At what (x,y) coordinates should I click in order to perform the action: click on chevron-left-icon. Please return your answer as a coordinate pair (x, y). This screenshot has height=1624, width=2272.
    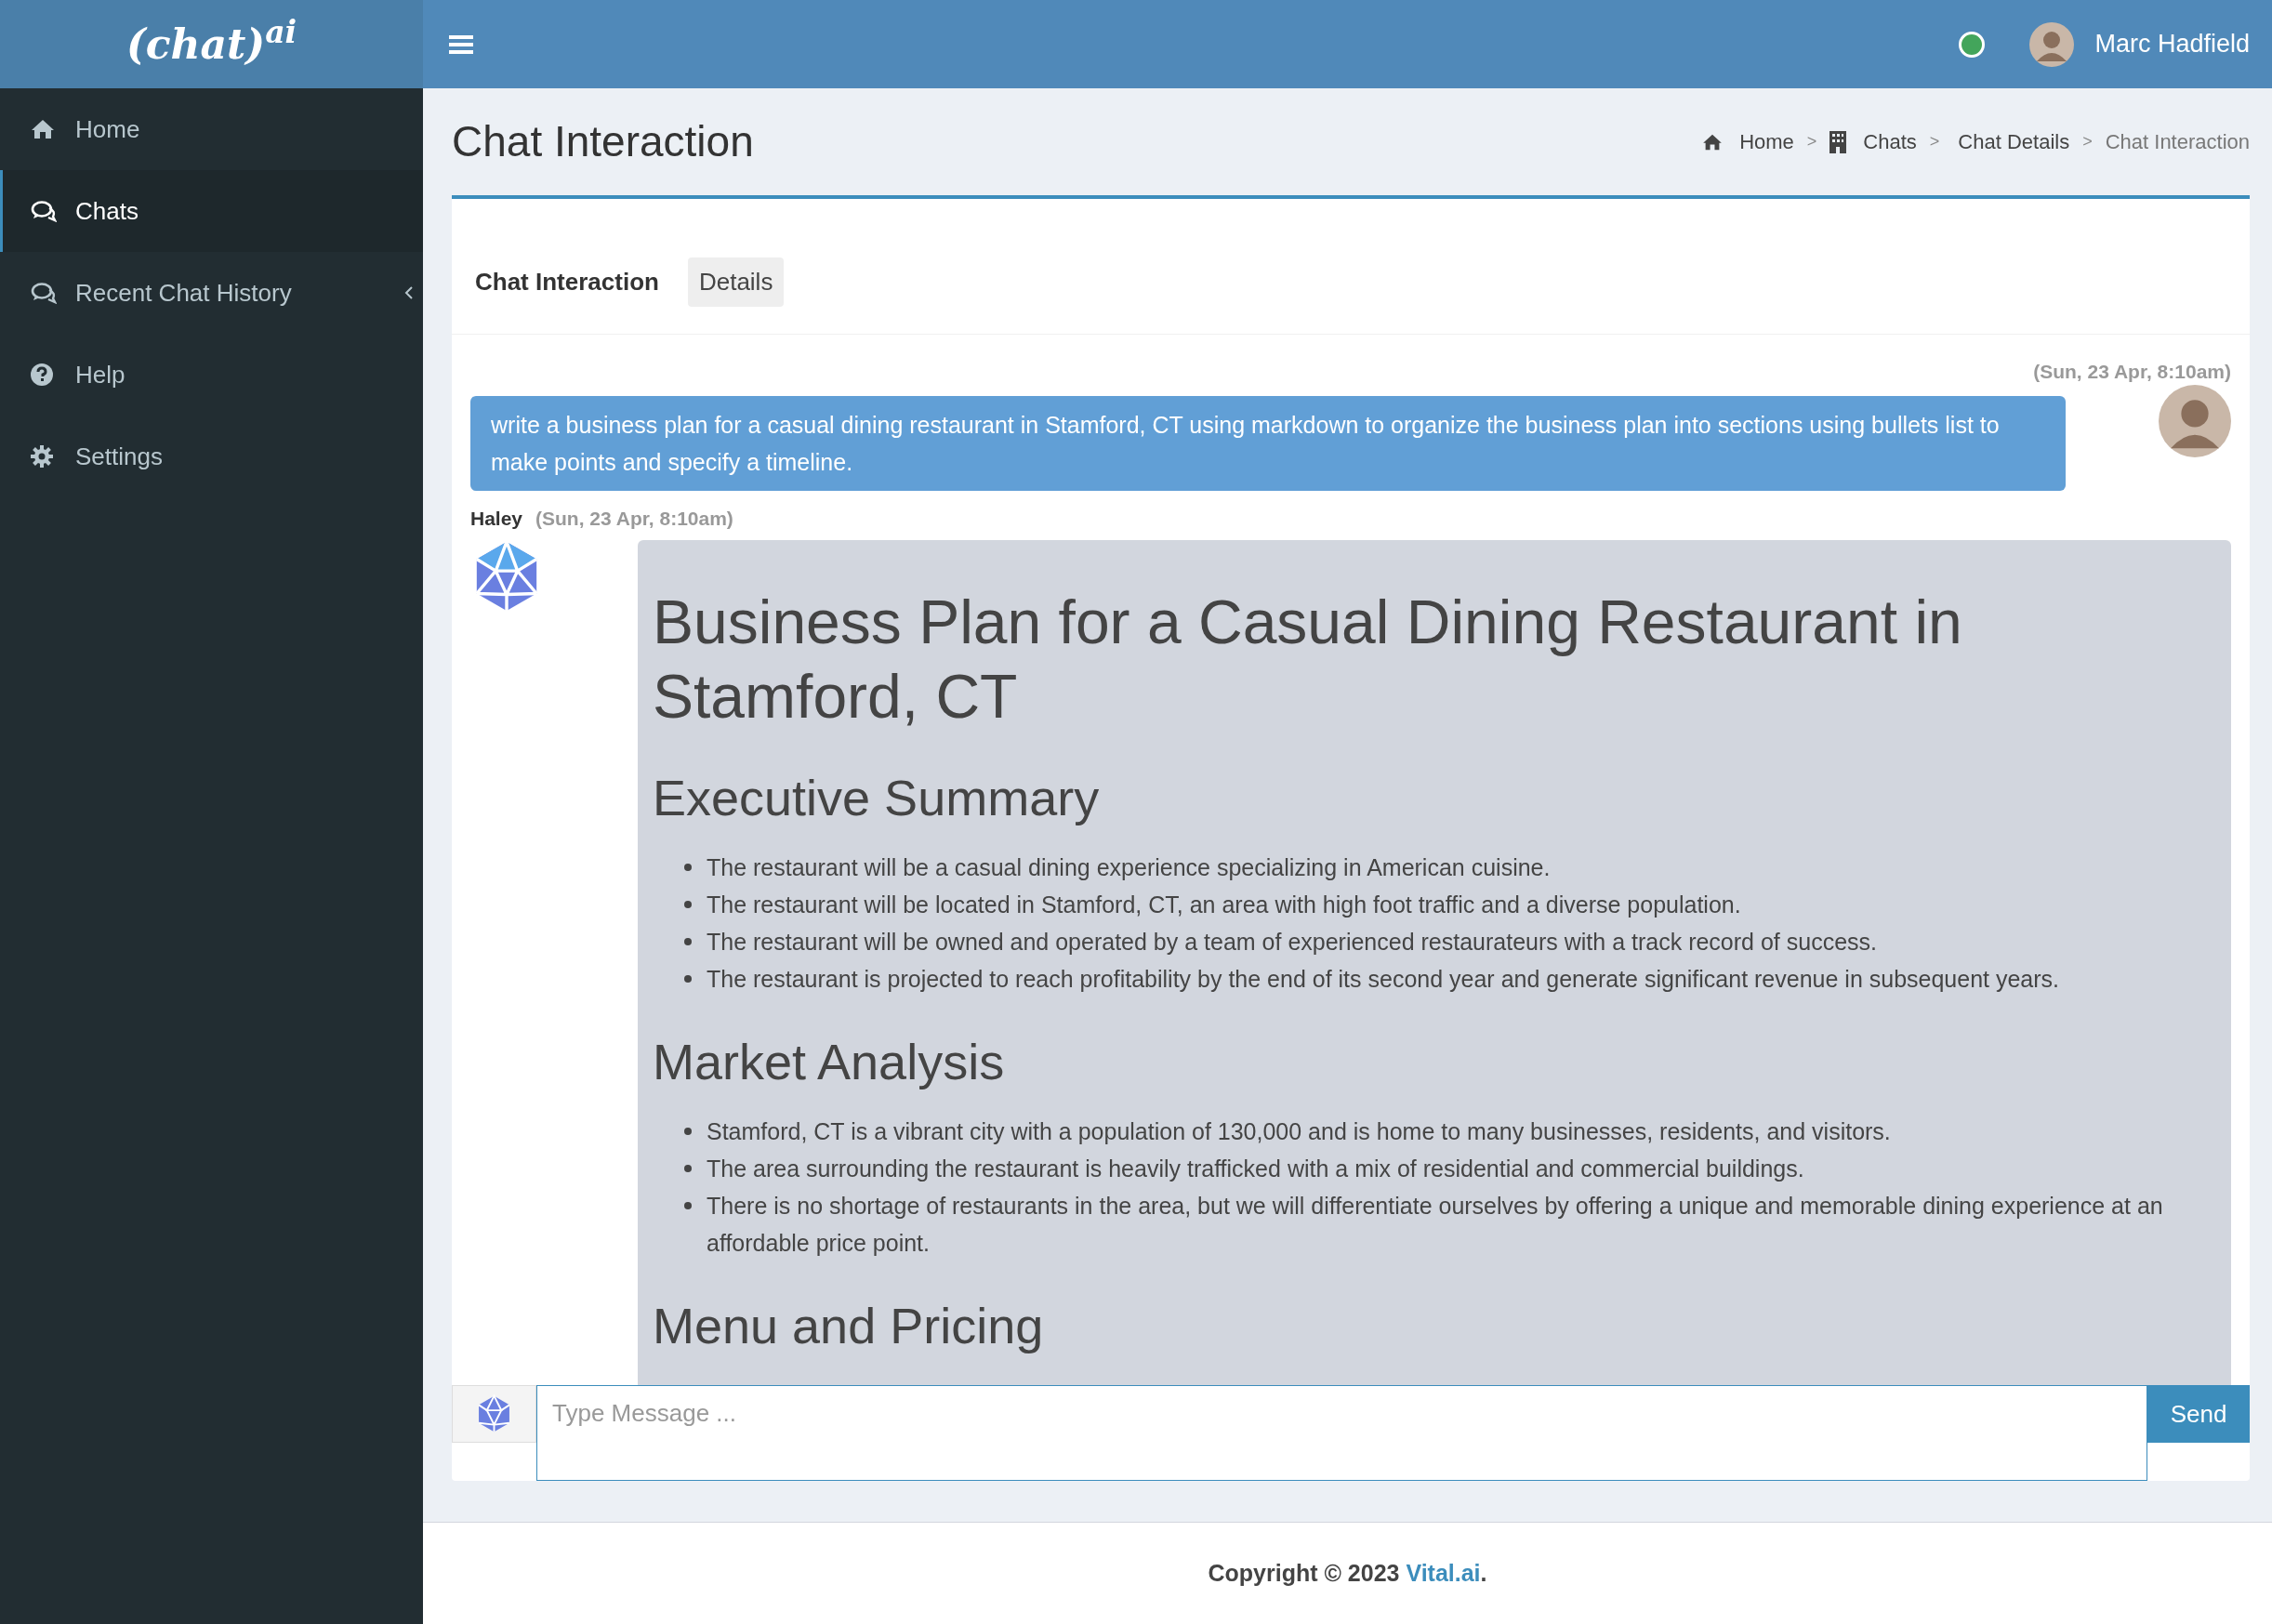
    Looking at the image, I should click on (409, 292).